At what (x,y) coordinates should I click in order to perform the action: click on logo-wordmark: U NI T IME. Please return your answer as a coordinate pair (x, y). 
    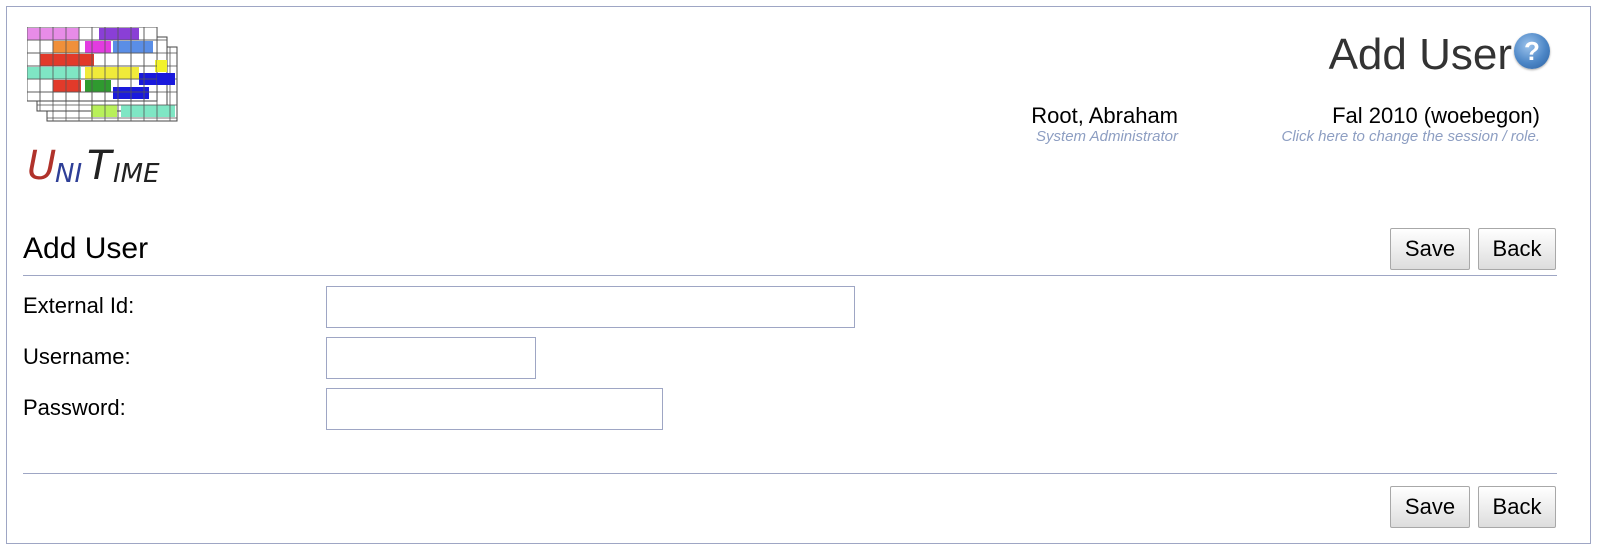
    Looking at the image, I should click on (107, 166).